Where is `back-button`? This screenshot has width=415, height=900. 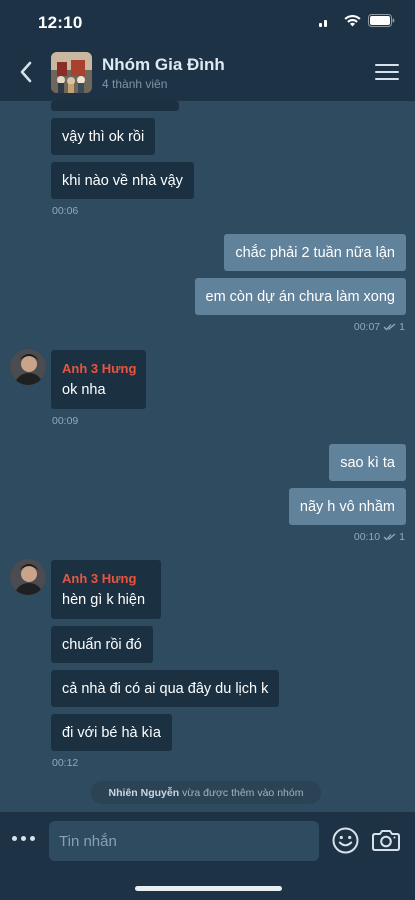 back-button is located at coordinates (26, 72).